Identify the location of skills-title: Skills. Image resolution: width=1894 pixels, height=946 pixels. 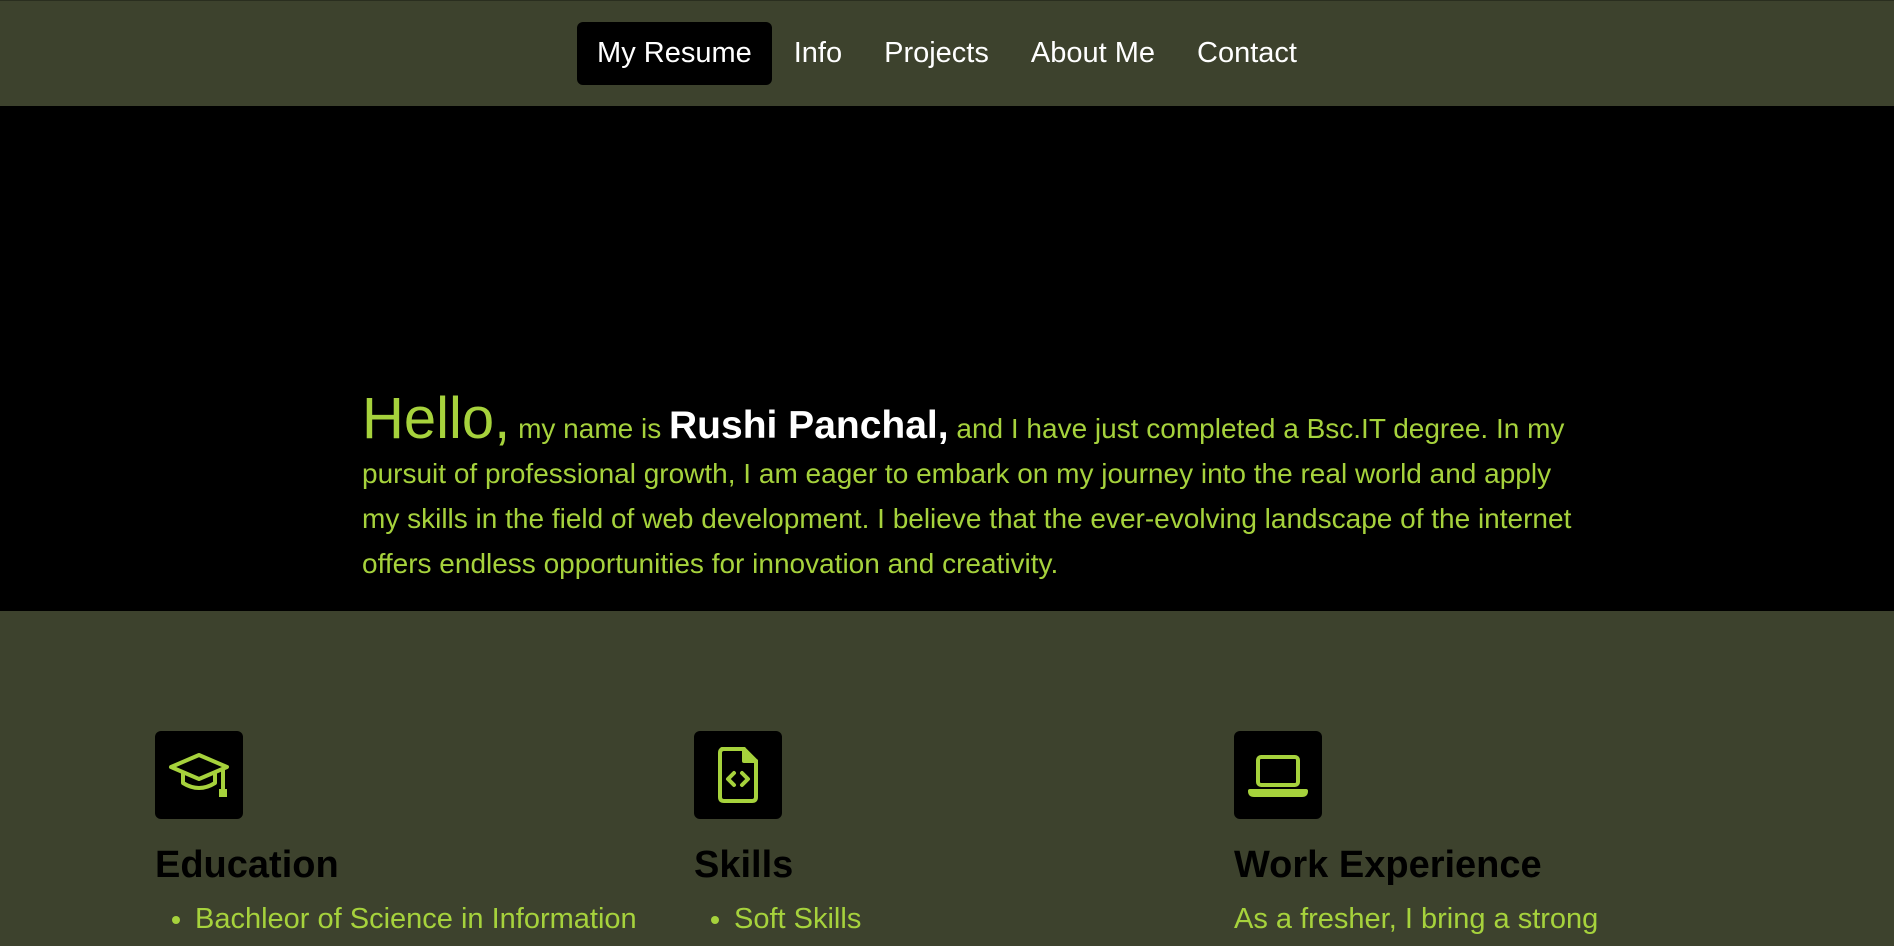
(744, 865).